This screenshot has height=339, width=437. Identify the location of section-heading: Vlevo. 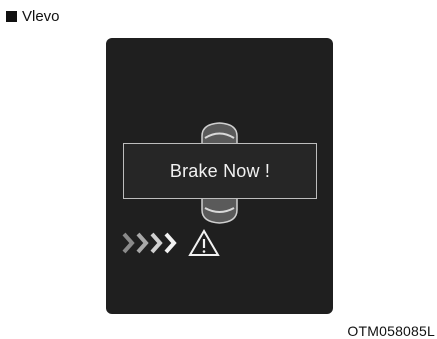
(33, 16).